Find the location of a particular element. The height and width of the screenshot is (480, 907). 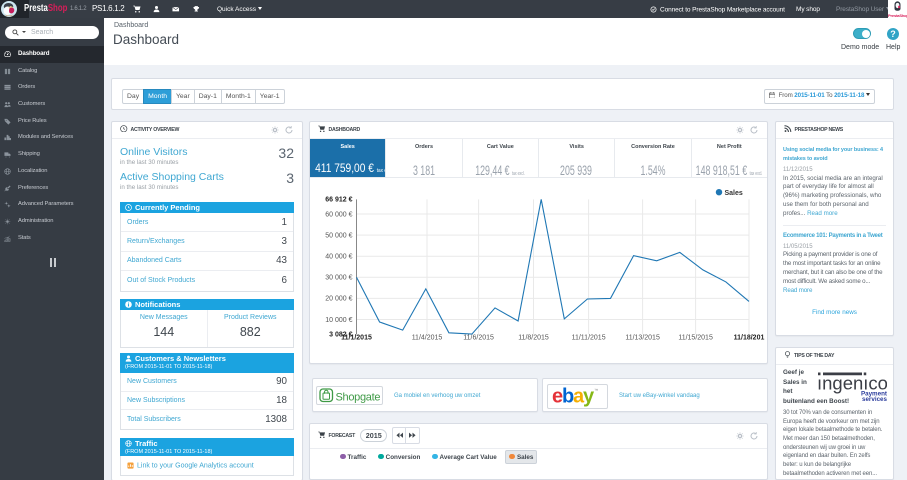

svg-text: 11/4/2015 is located at coordinates (427, 338).